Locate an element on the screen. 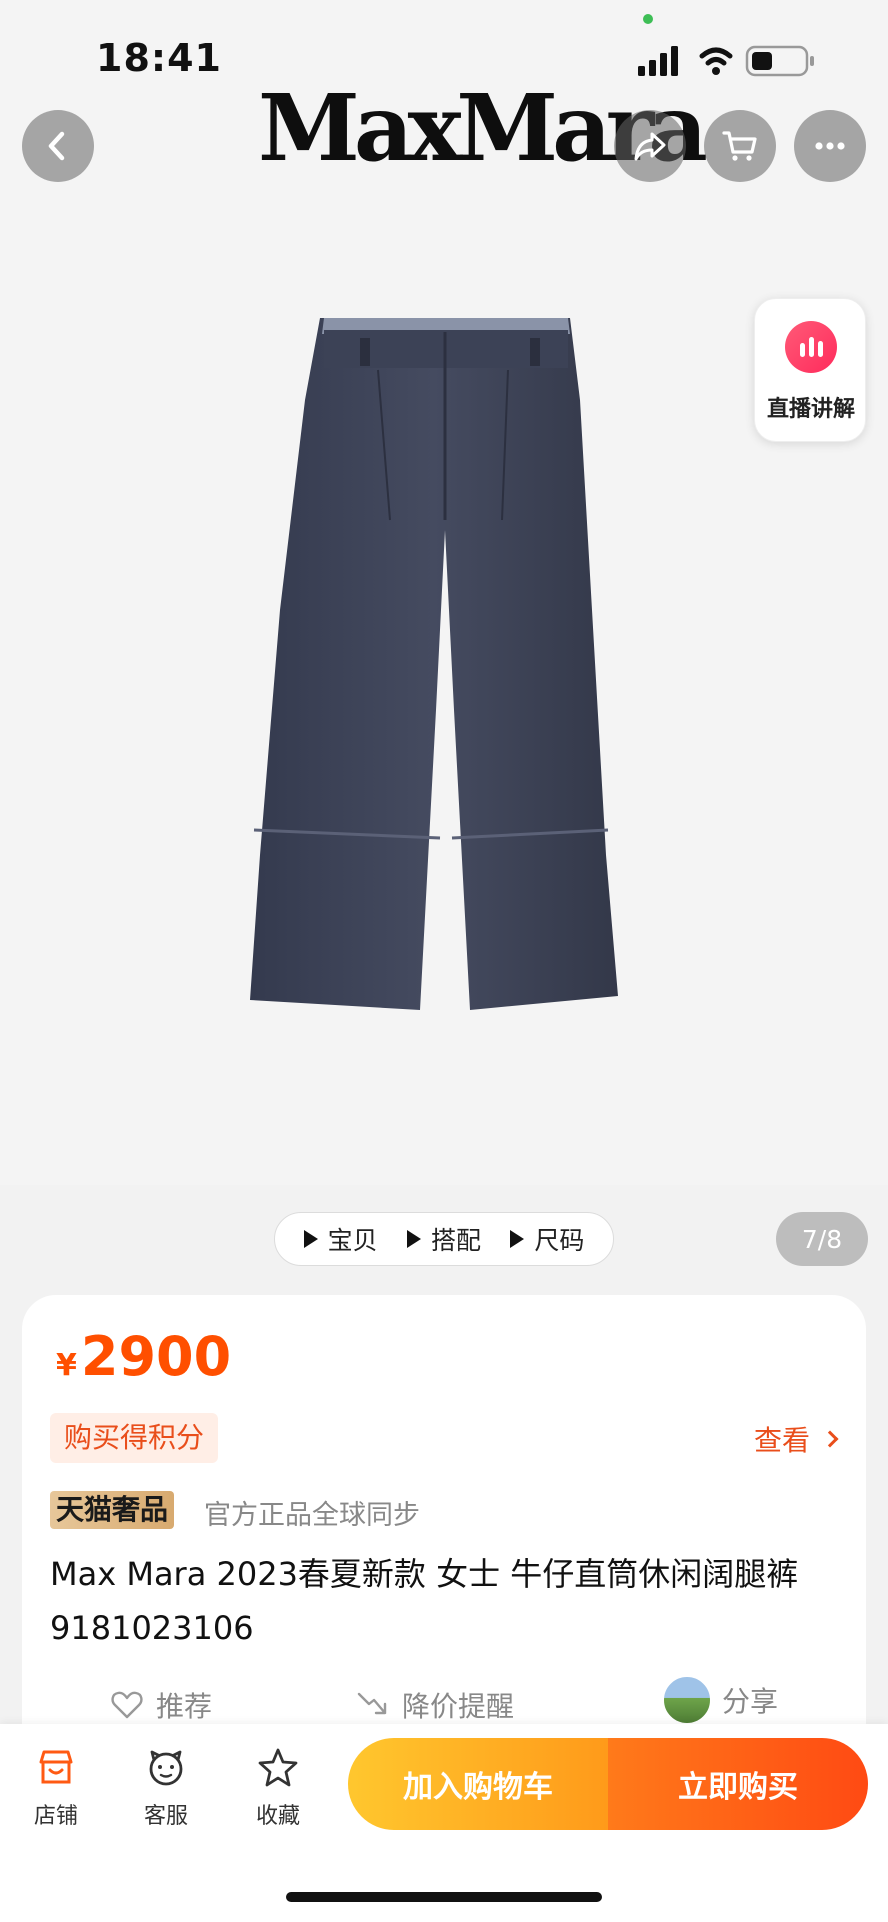 The image size is (888, 1922). share-button is located at coordinates (650, 146).